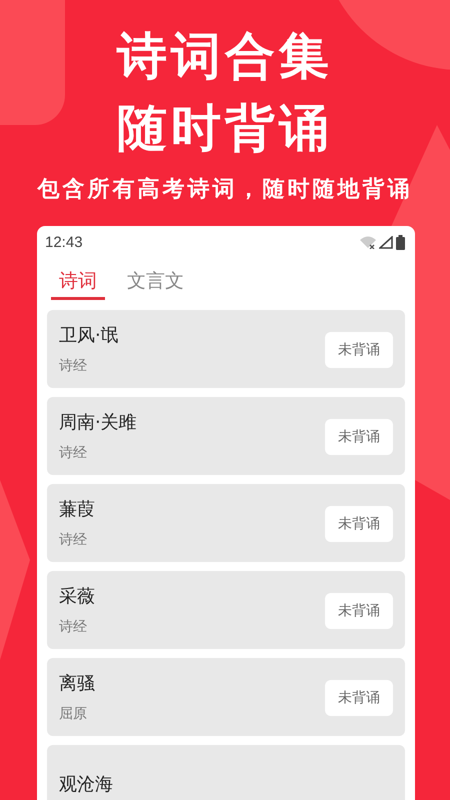 The image size is (450, 800). I want to click on tab: 文言文, so click(155, 280).